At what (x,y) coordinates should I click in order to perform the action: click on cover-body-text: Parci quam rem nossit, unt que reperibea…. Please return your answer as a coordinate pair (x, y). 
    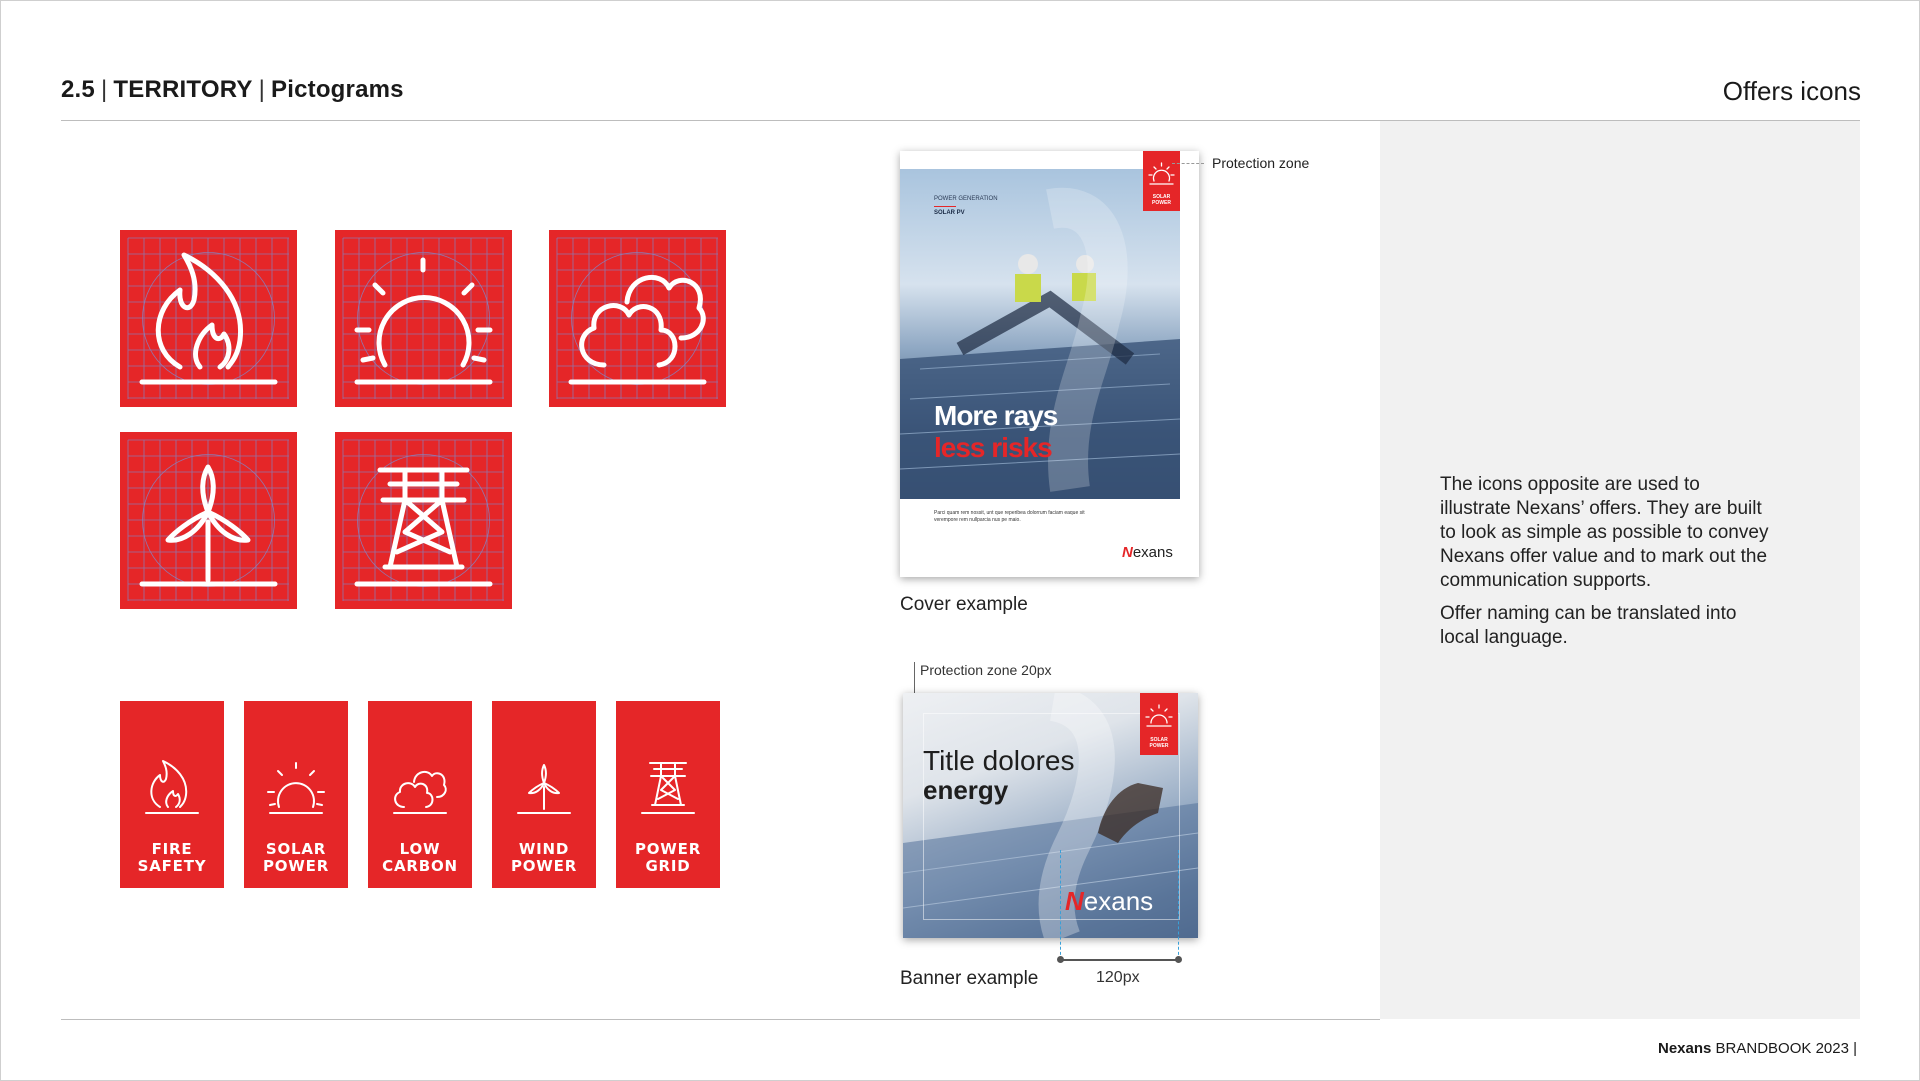
    Looking at the image, I should click on (1009, 516).